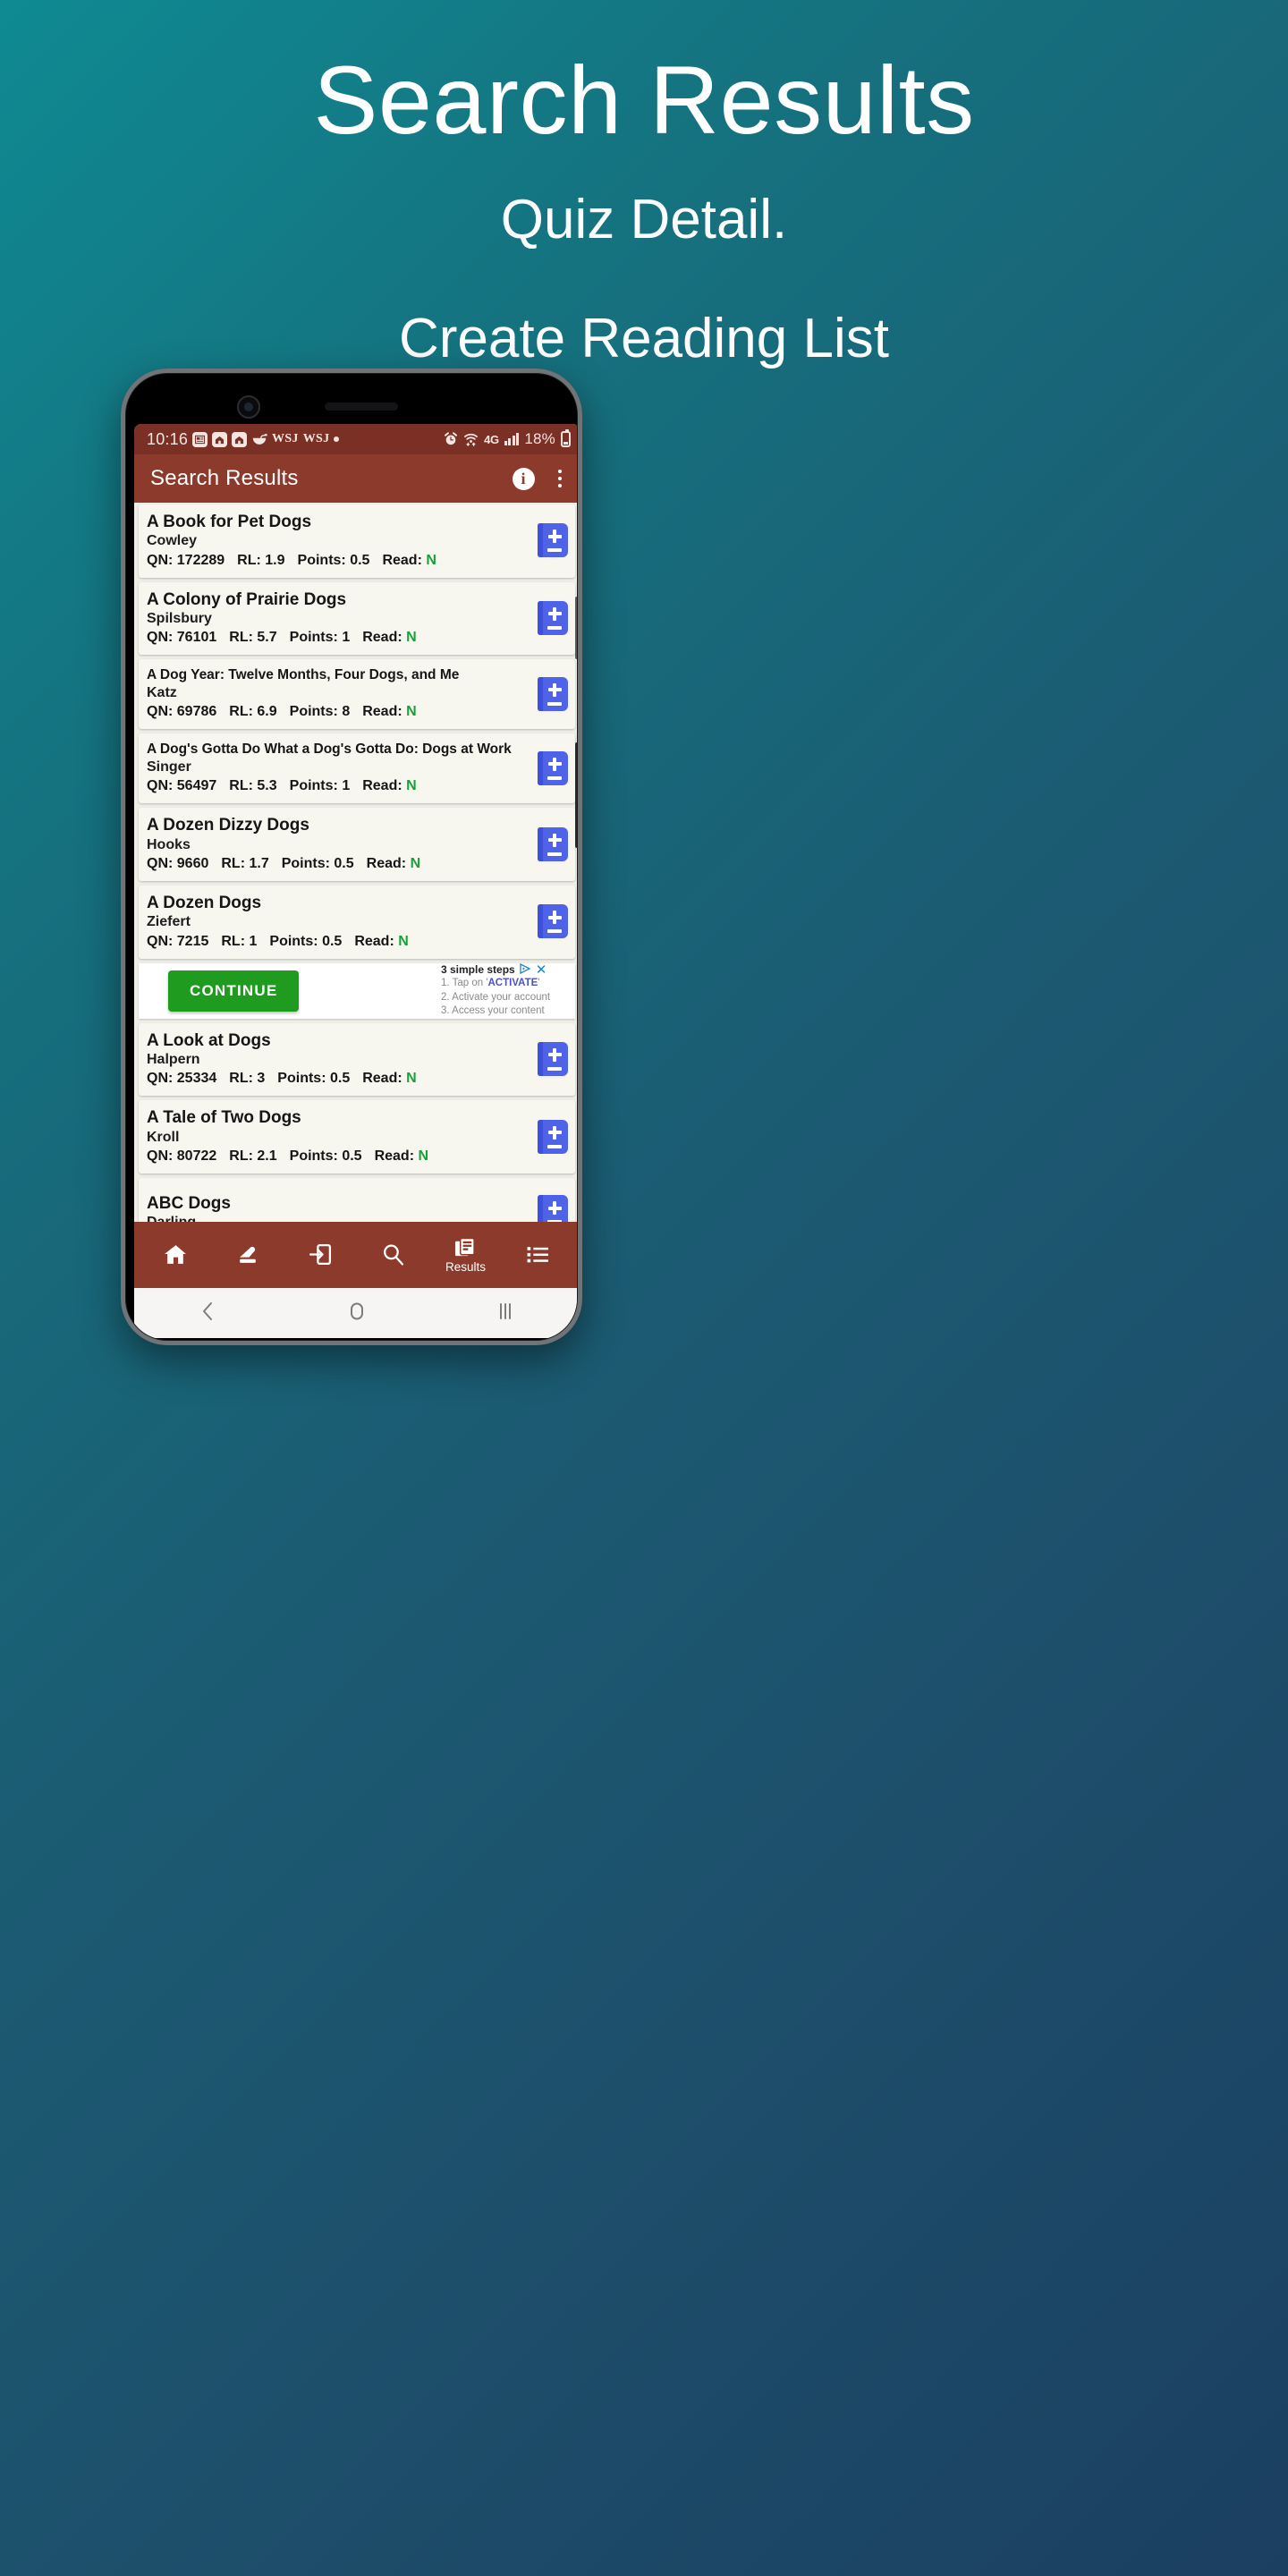 This screenshot has width=1288, height=2576. What do you see at coordinates (163, 1137) in the screenshot?
I see `book-author: Kroll` at bounding box center [163, 1137].